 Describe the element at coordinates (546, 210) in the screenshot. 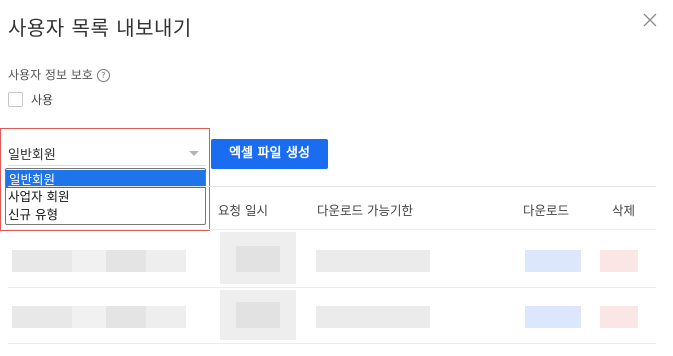

I see `column-header-download: 다운로드` at that location.